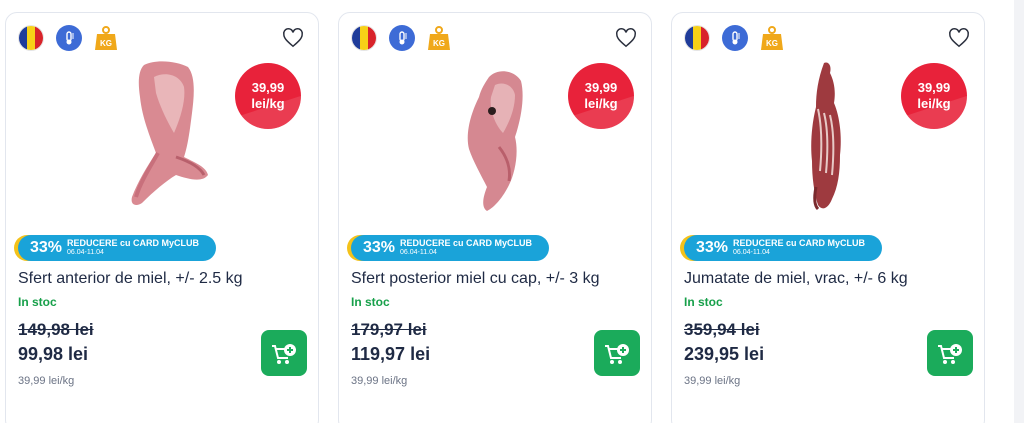 The image size is (1024, 423). I want to click on old-price: 359,94 lei, so click(722, 329).